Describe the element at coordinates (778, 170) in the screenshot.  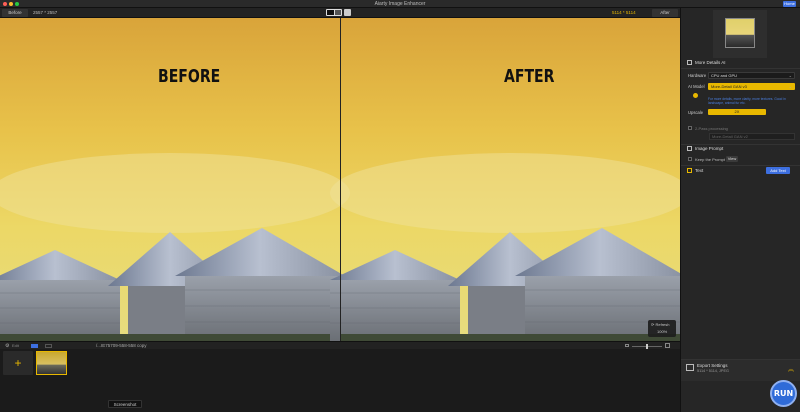
I see `add-text-button: Add Text` at that location.